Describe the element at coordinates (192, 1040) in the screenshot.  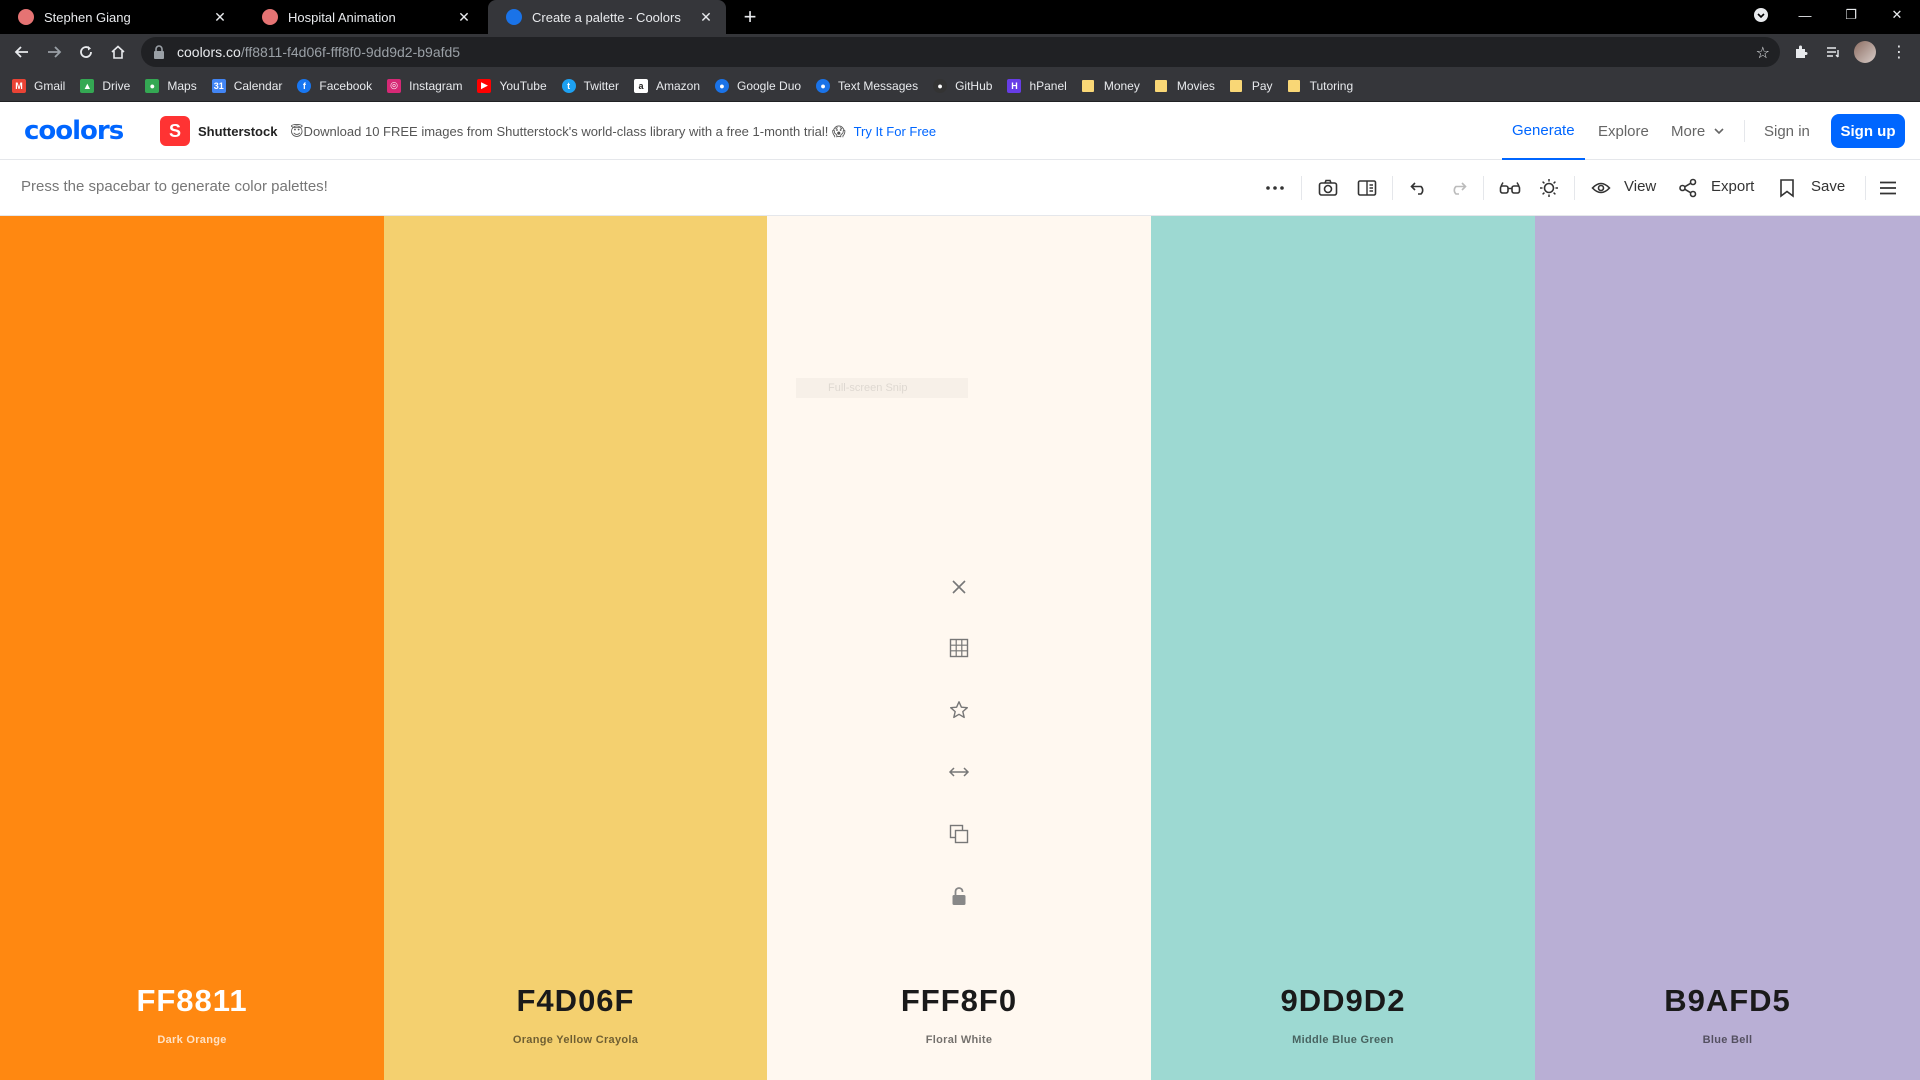
I see `color-name: Dark Orange` at that location.